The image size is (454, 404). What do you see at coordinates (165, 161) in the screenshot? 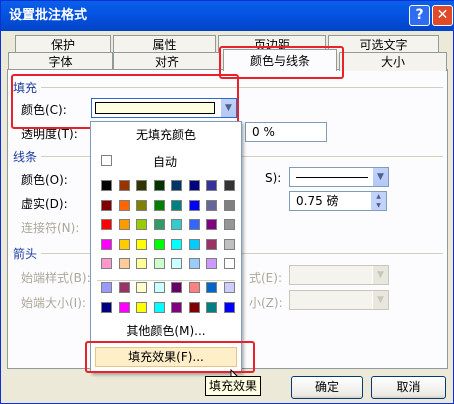
I see `automatic-option: 自动` at bounding box center [165, 161].